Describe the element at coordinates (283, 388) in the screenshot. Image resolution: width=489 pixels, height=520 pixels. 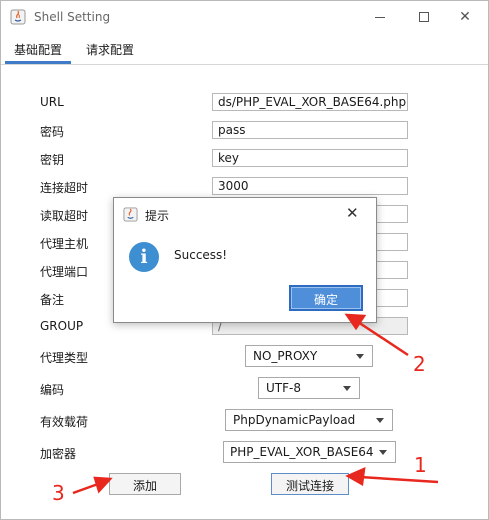
I see `encoding-value: UTF-8` at that location.